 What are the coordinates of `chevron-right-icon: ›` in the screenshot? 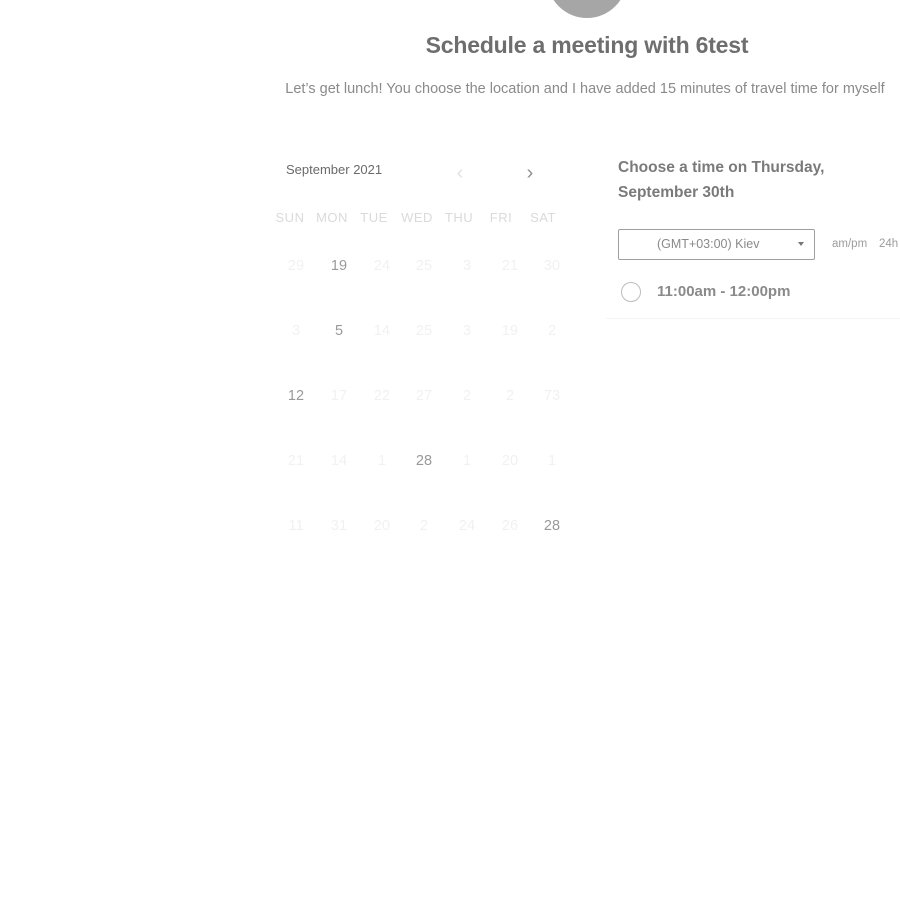 It's located at (530, 173).